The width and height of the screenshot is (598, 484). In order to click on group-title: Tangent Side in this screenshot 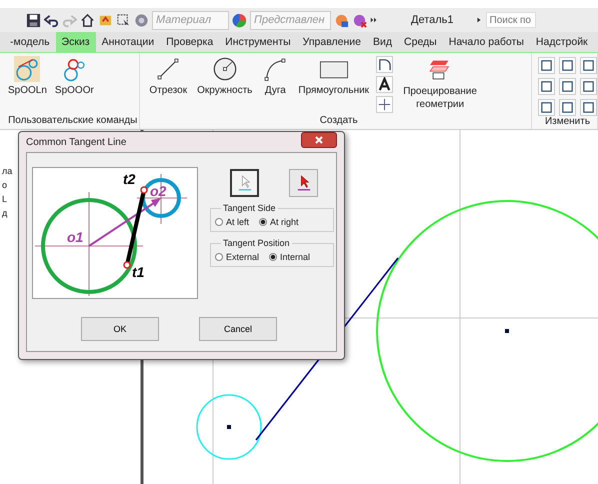, I will do `click(249, 208)`.